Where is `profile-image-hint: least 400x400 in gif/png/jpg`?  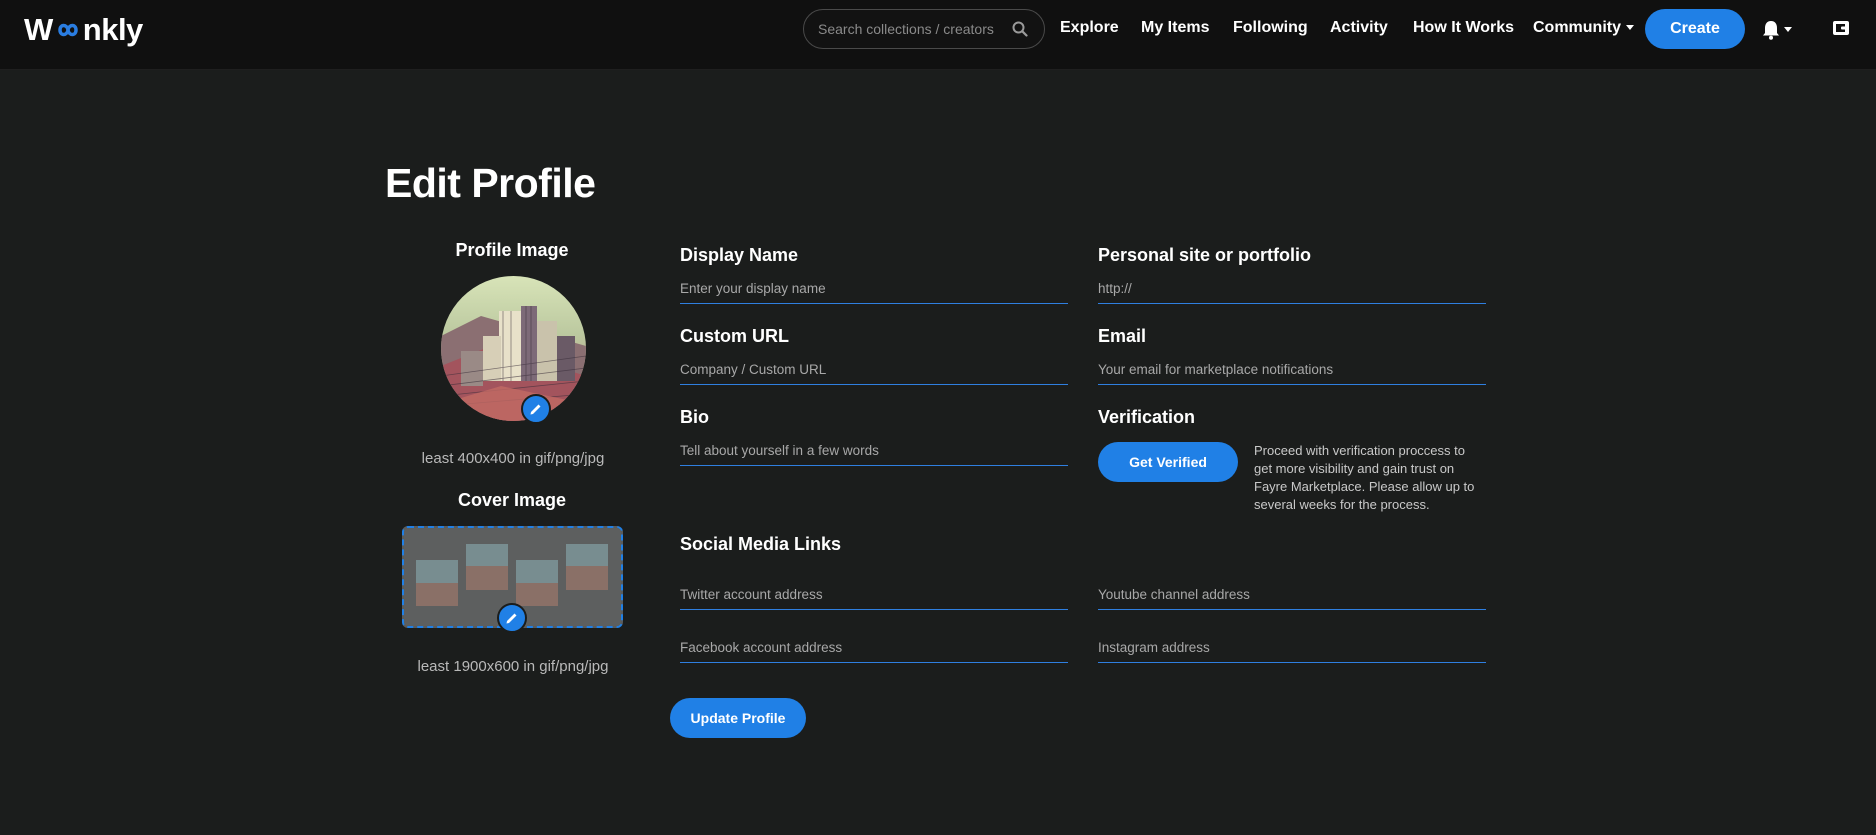
profile-image-hint: least 400x400 in gif/png/jpg is located at coordinates (513, 458).